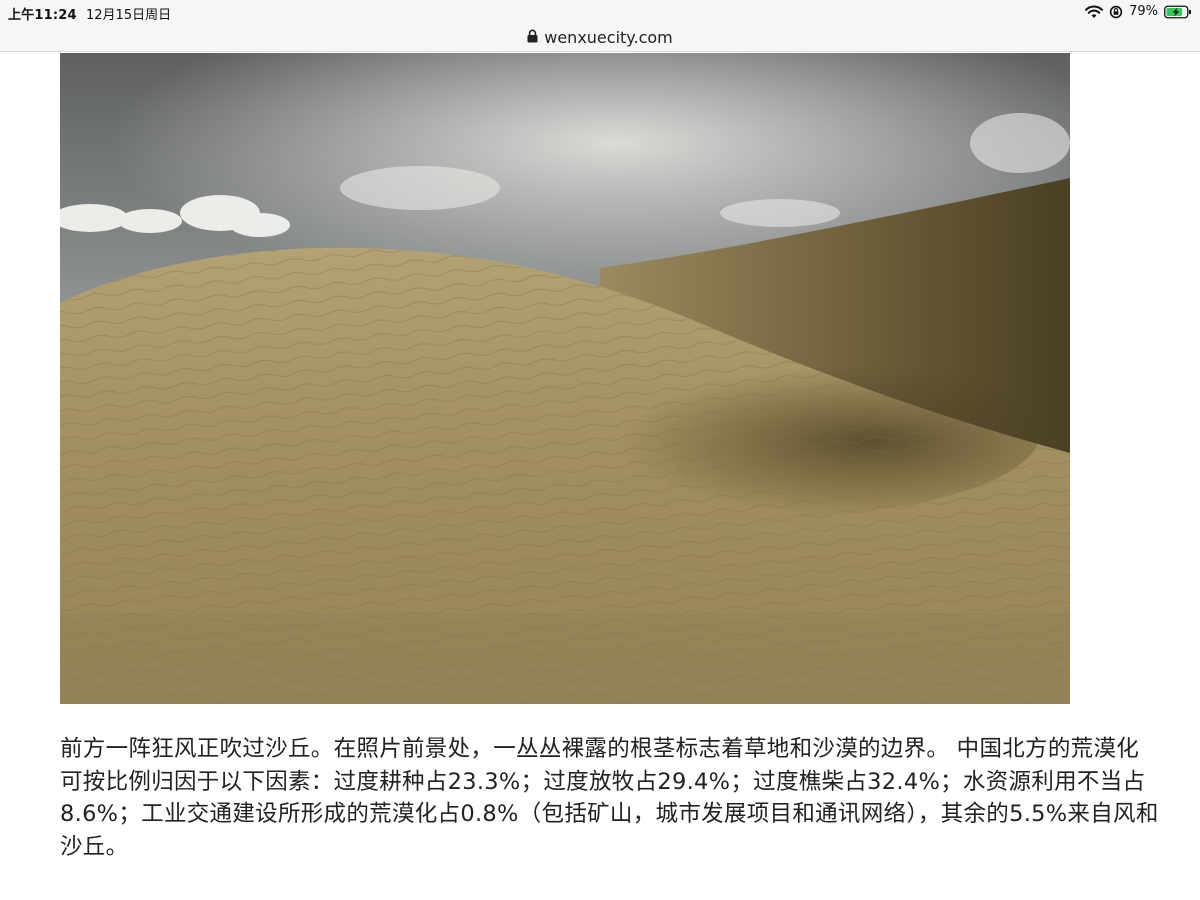 Image resolution: width=1200 pixels, height=900 pixels. What do you see at coordinates (608, 37) in the screenshot?
I see `url-text: wenxuecity.com` at bounding box center [608, 37].